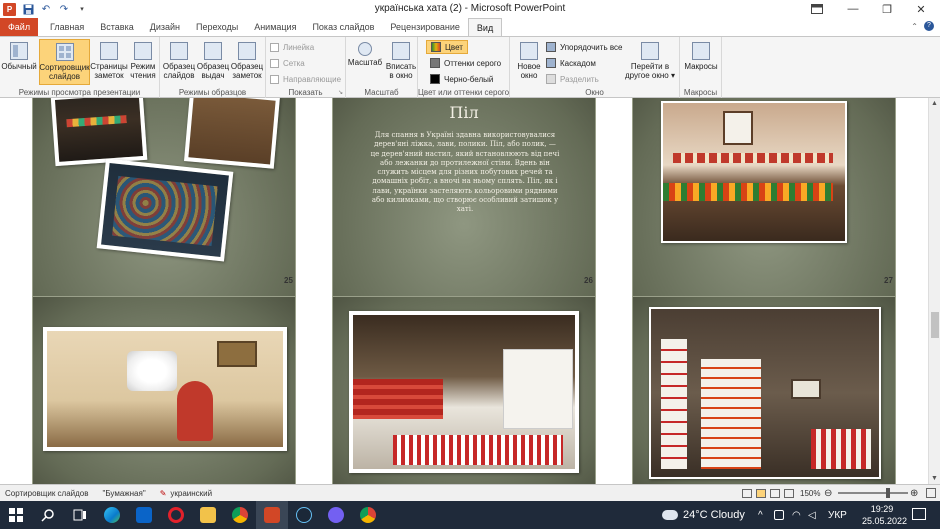 This screenshot has width=940, height=529. I want to click on steam-icon, so click(304, 515).